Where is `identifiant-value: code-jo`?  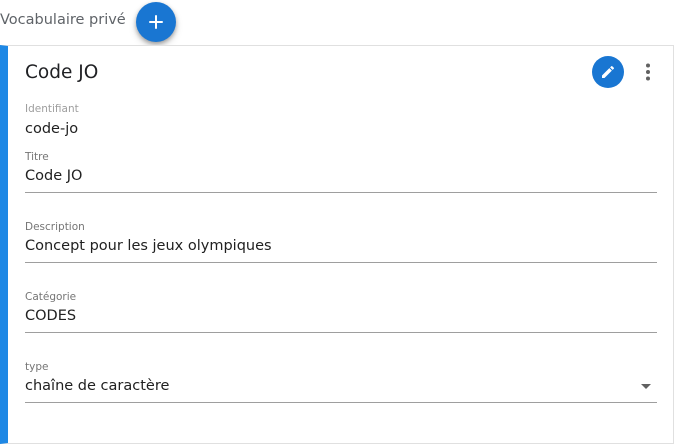 identifiant-value: code-jo is located at coordinates (52, 129).